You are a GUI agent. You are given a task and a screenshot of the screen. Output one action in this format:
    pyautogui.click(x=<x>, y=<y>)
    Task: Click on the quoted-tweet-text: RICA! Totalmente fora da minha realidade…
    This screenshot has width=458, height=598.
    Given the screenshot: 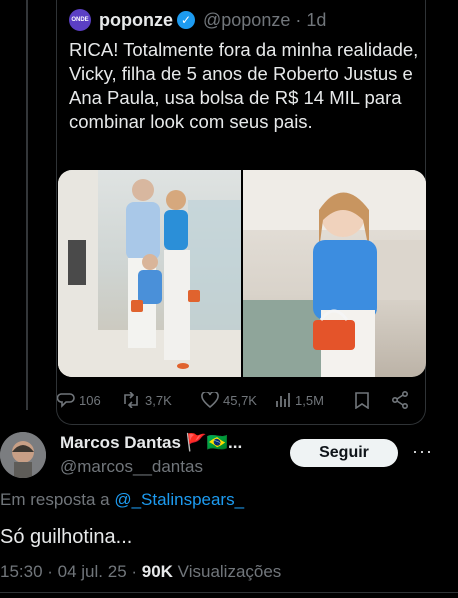 What is the action you would take?
    pyautogui.click(x=244, y=85)
    